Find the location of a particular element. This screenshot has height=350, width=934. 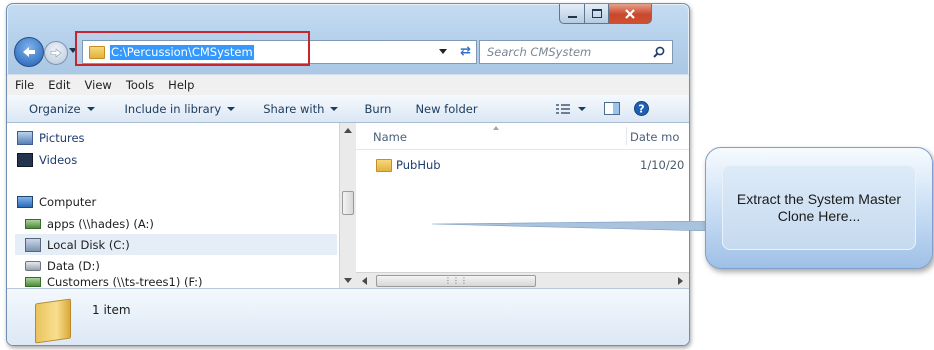

share-with-label: Share with is located at coordinates (294, 108).